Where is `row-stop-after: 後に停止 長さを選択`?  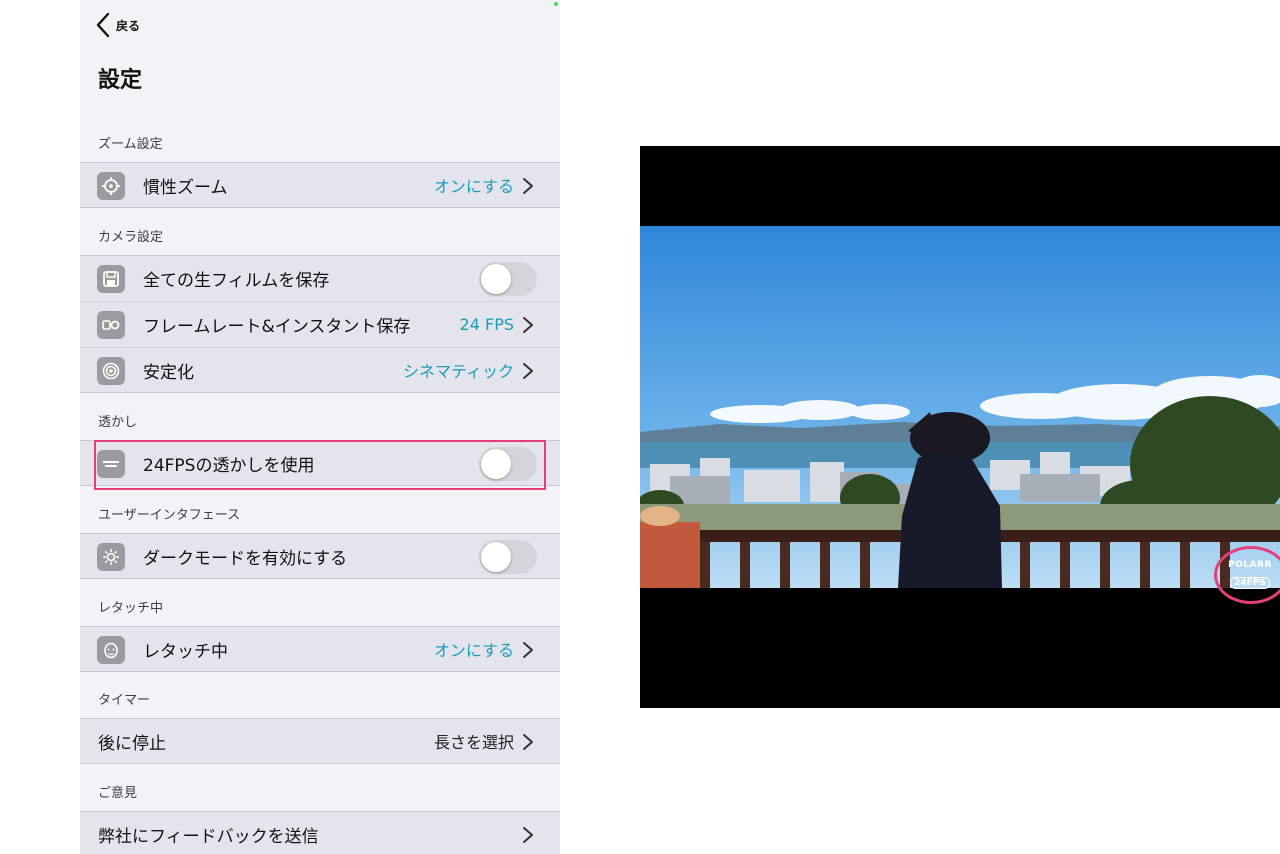
row-stop-after: 後に停止 長さを選択 is located at coordinates (320, 741).